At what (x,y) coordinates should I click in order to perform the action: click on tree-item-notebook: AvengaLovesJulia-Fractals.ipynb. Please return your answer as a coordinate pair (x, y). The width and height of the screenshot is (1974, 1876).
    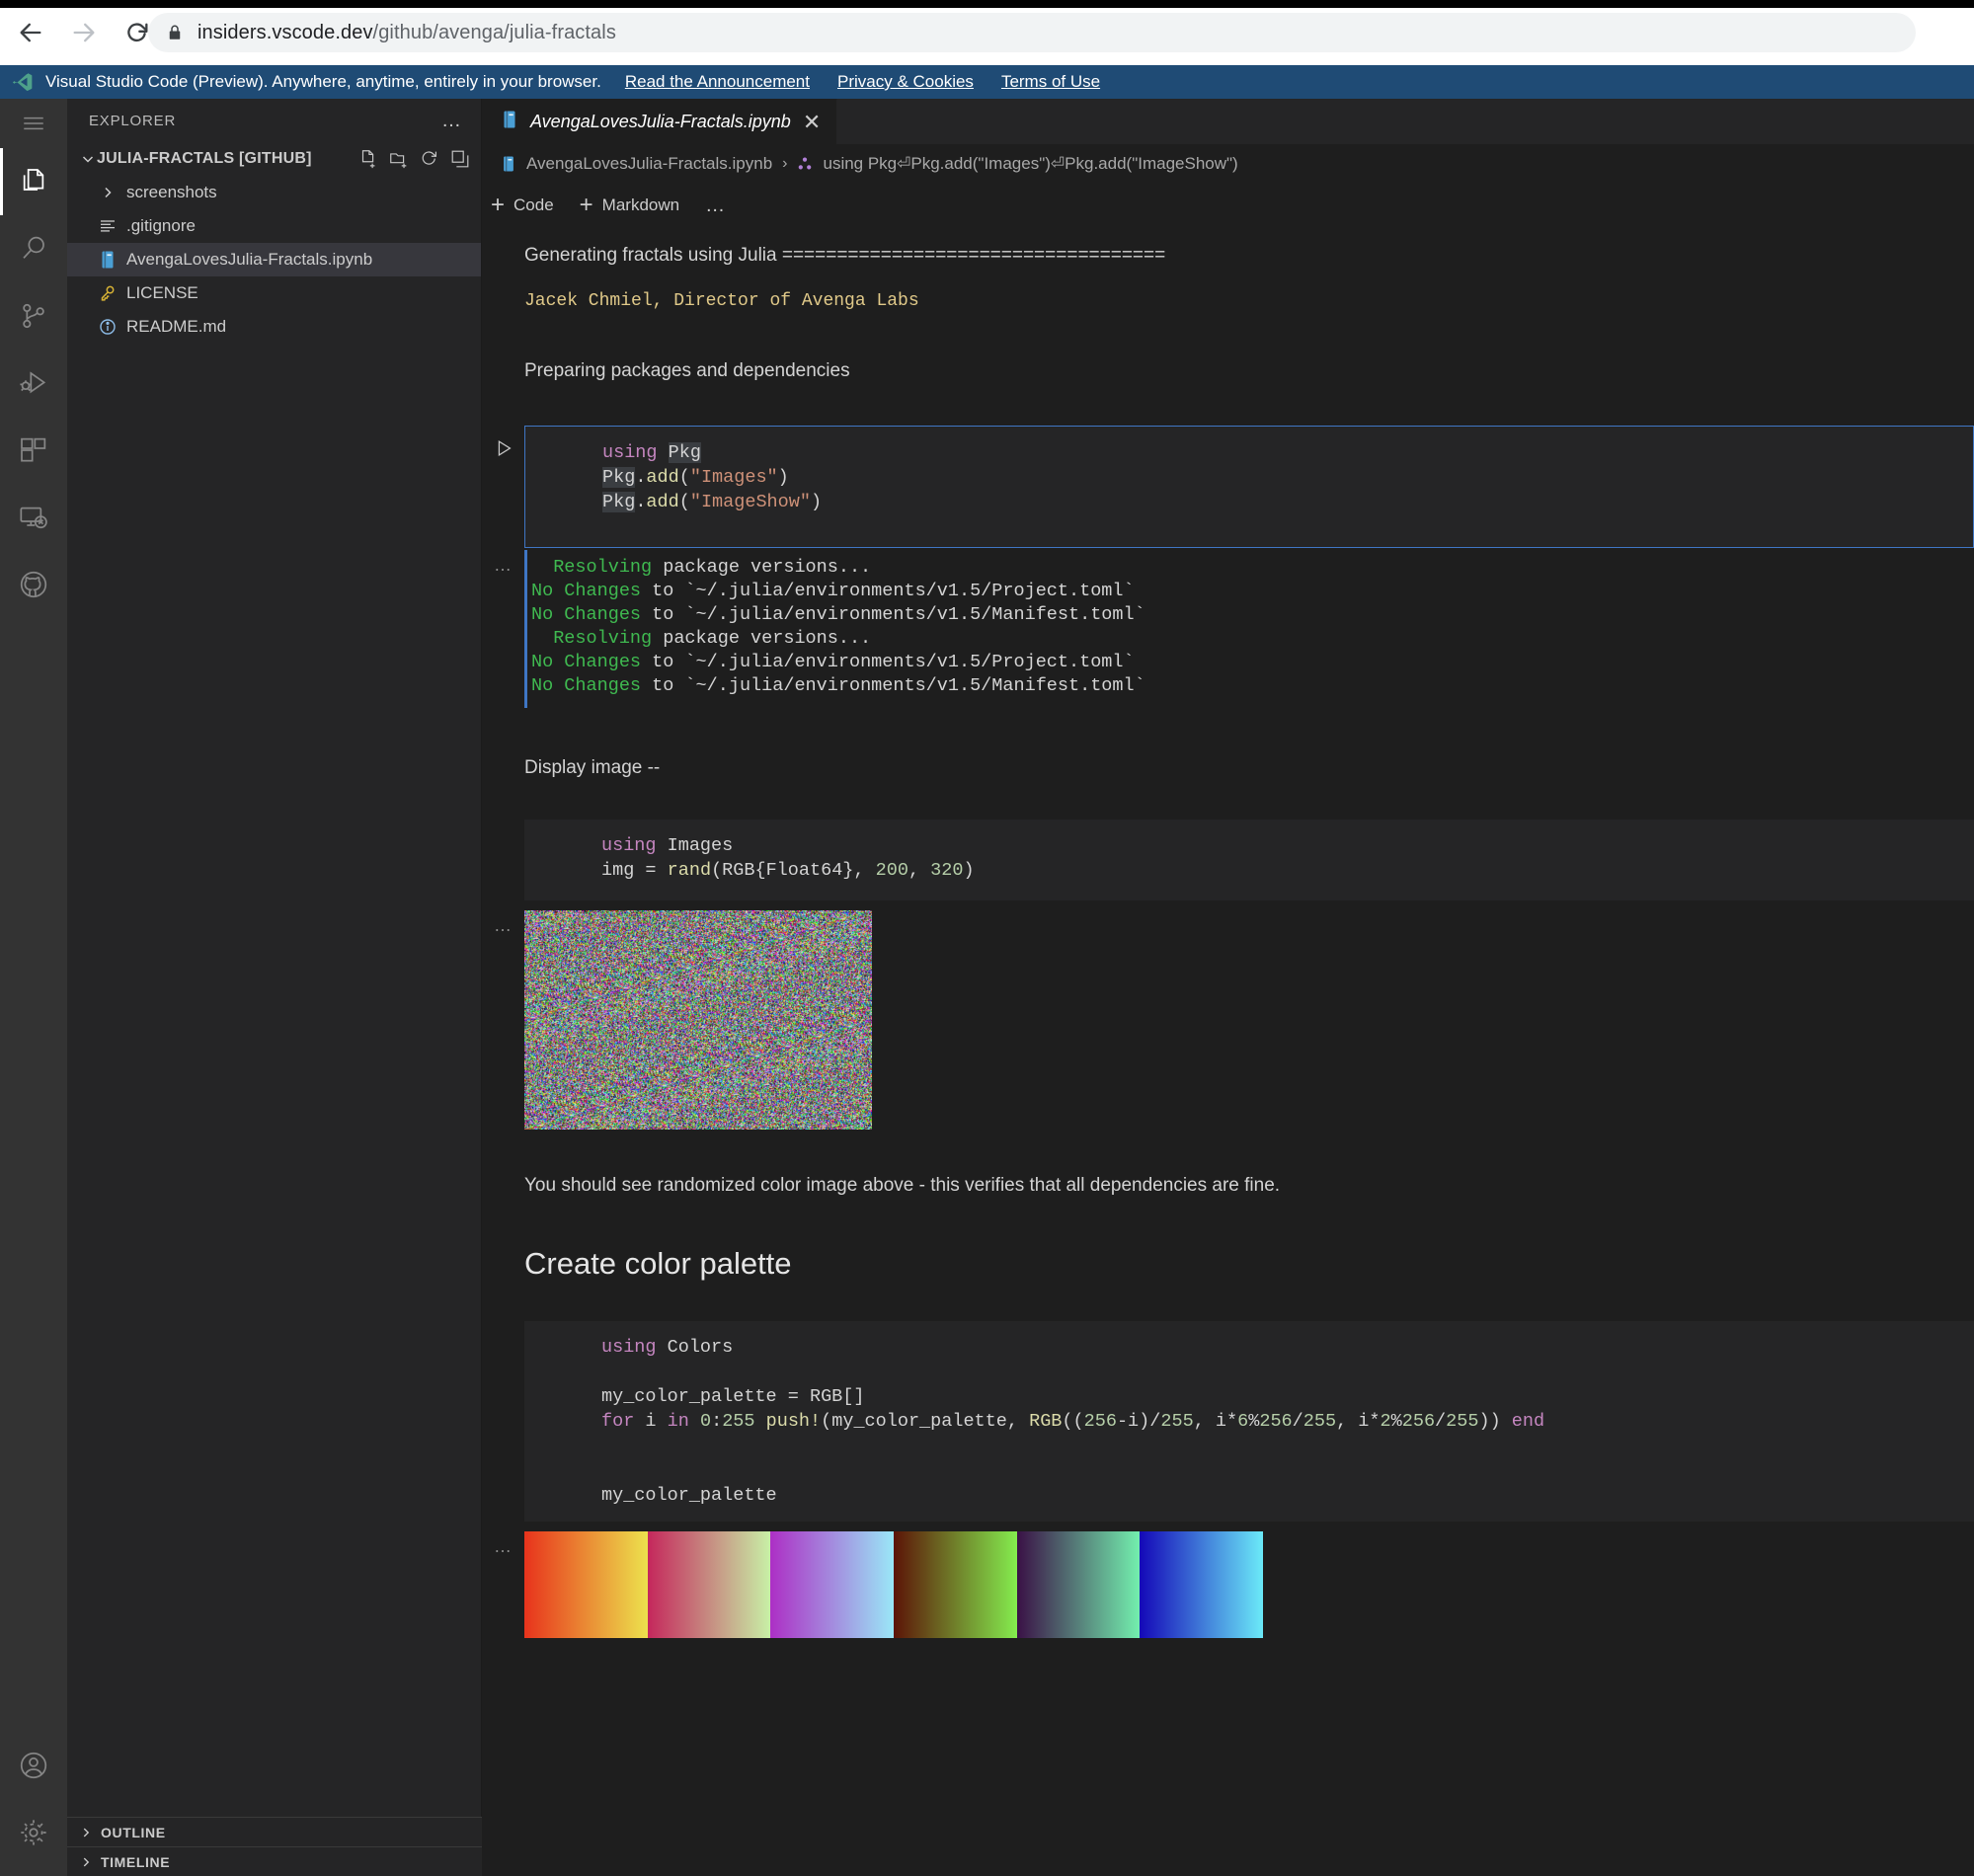
    Looking at the image, I should click on (274, 259).